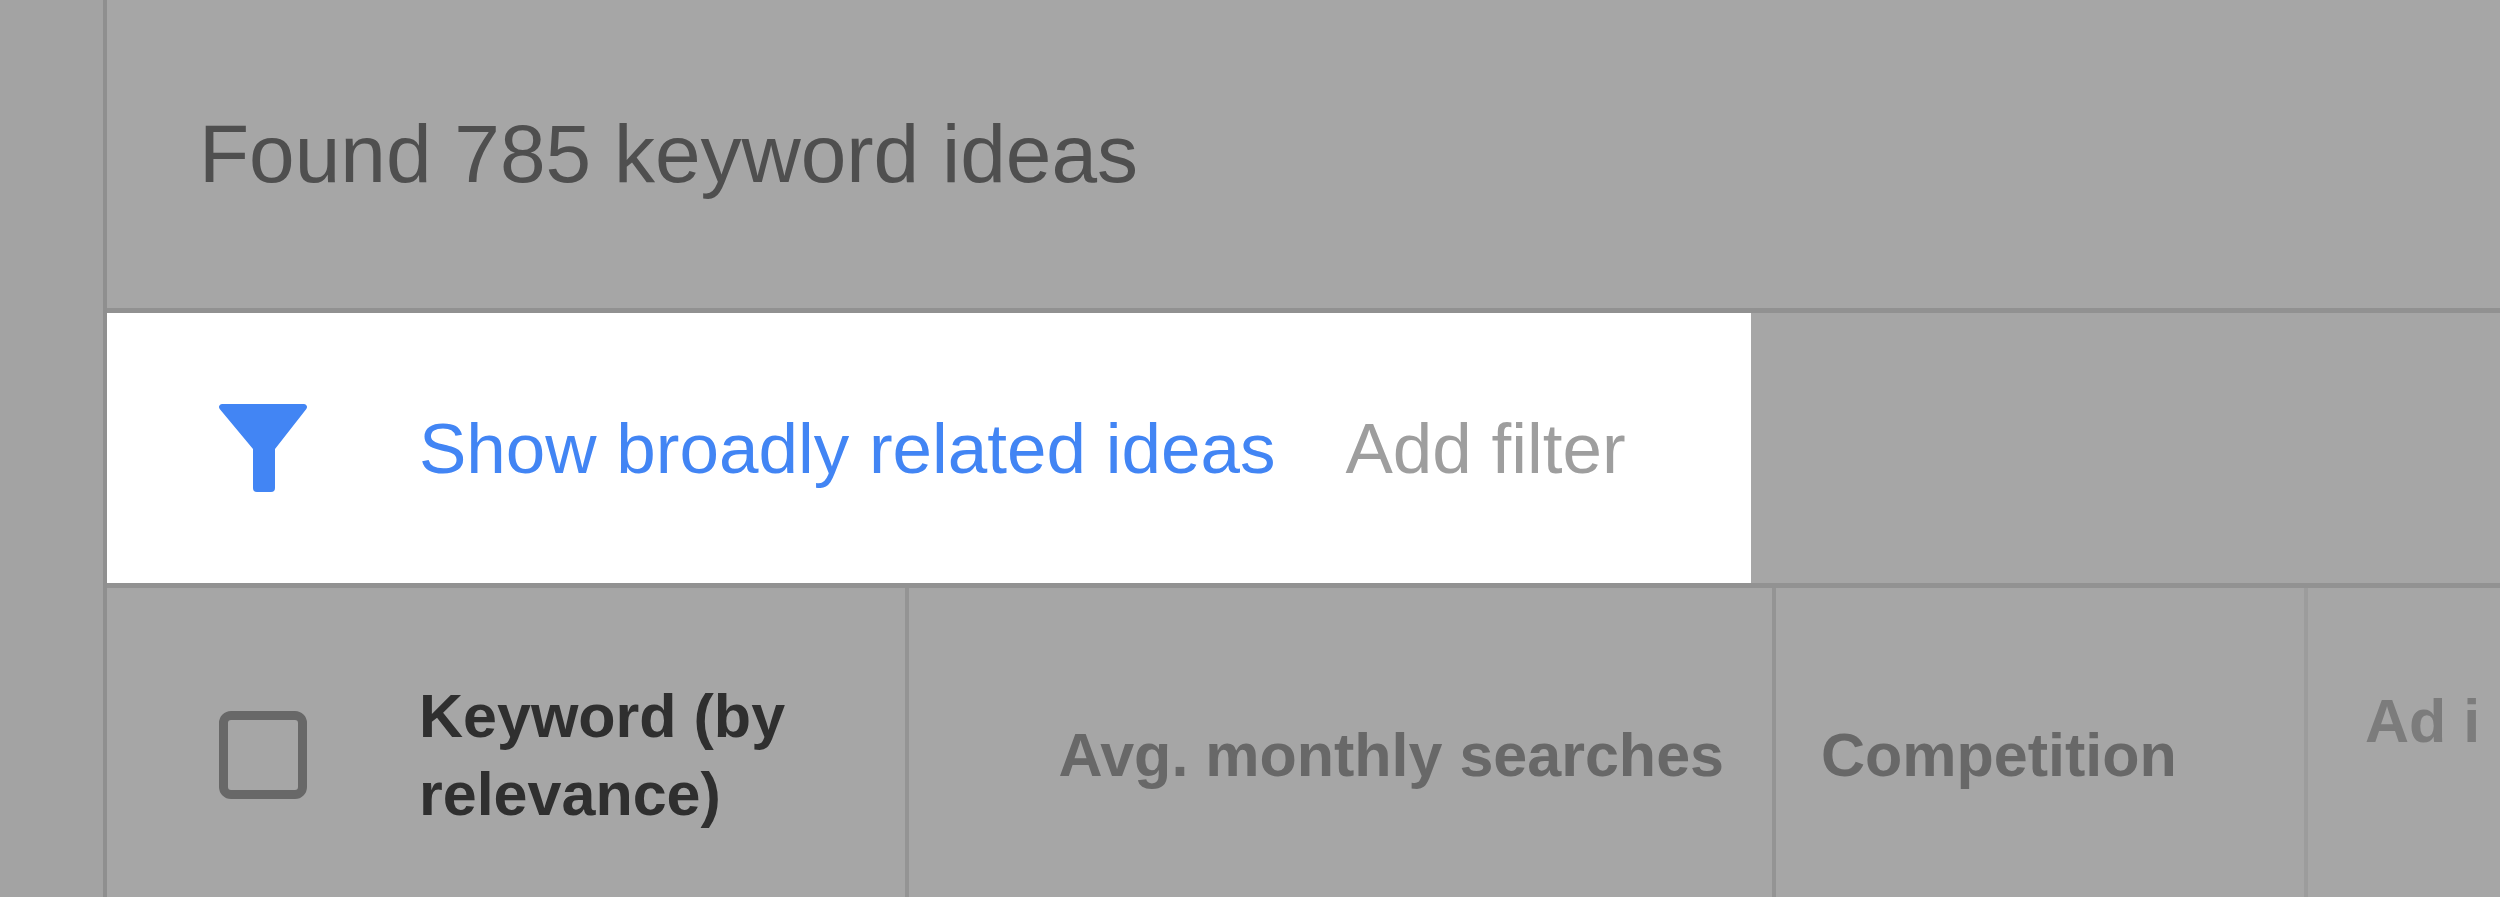 This screenshot has height=897, width=2500. What do you see at coordinates (1485, 448) in the screenshot?
I see `add-filter-button: Add filter` at bounding box center [1485, 448].